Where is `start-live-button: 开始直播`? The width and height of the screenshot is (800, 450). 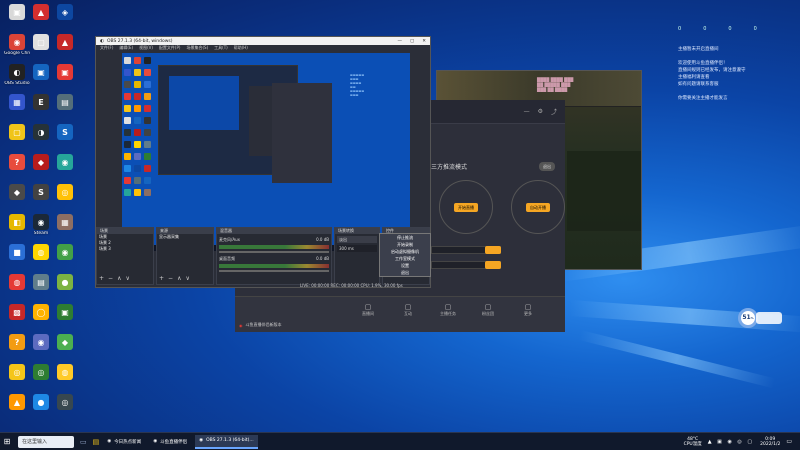 start-live-button: 开始直播 is located at coordinates (466, 207).